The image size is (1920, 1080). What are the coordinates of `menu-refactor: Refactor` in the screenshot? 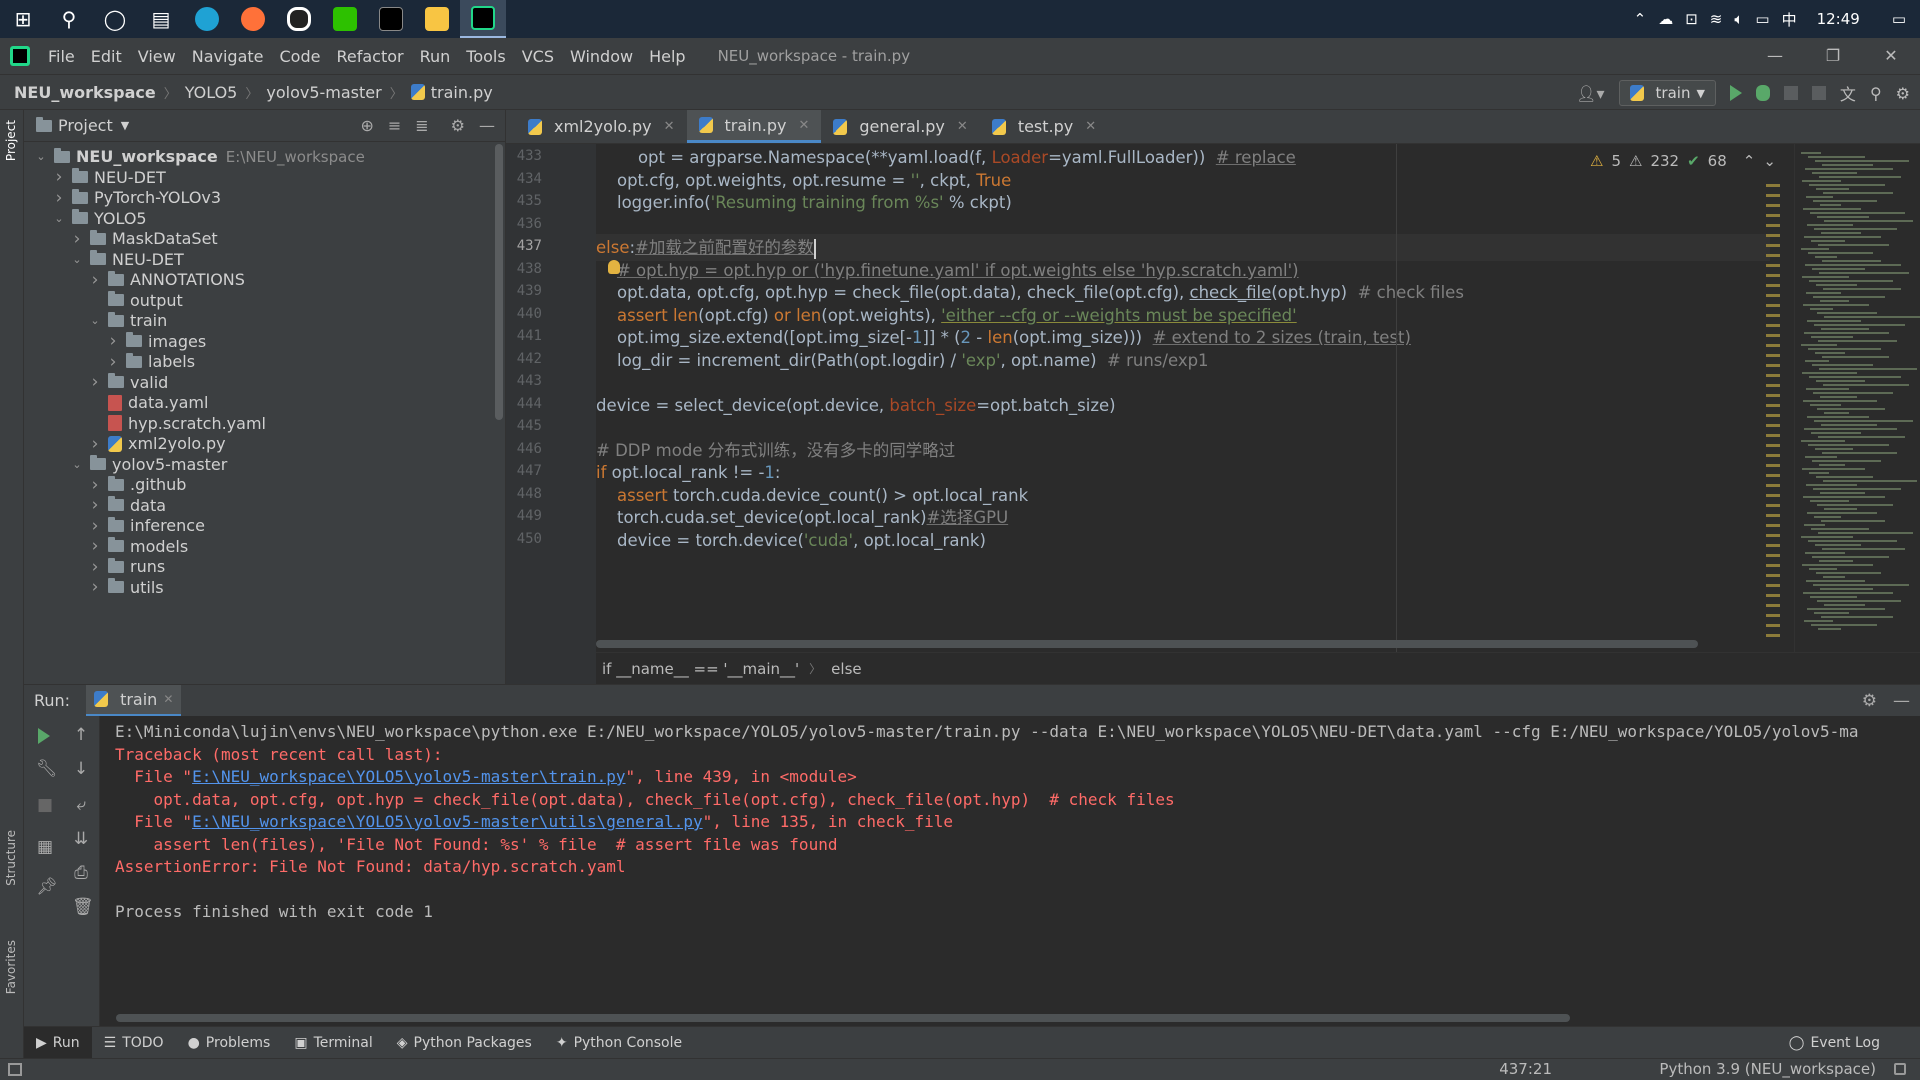 It's located at (369, 56).